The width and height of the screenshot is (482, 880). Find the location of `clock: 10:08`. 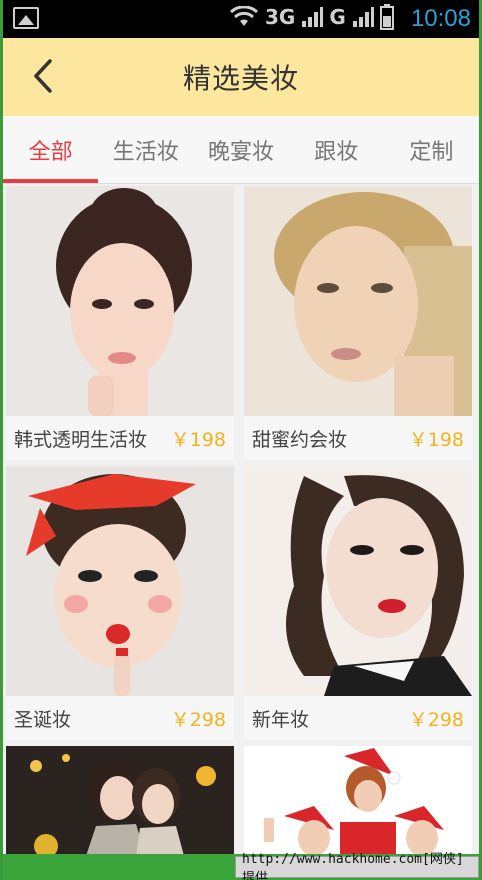

clock: 10:08 is located at coordinates (440, 18).